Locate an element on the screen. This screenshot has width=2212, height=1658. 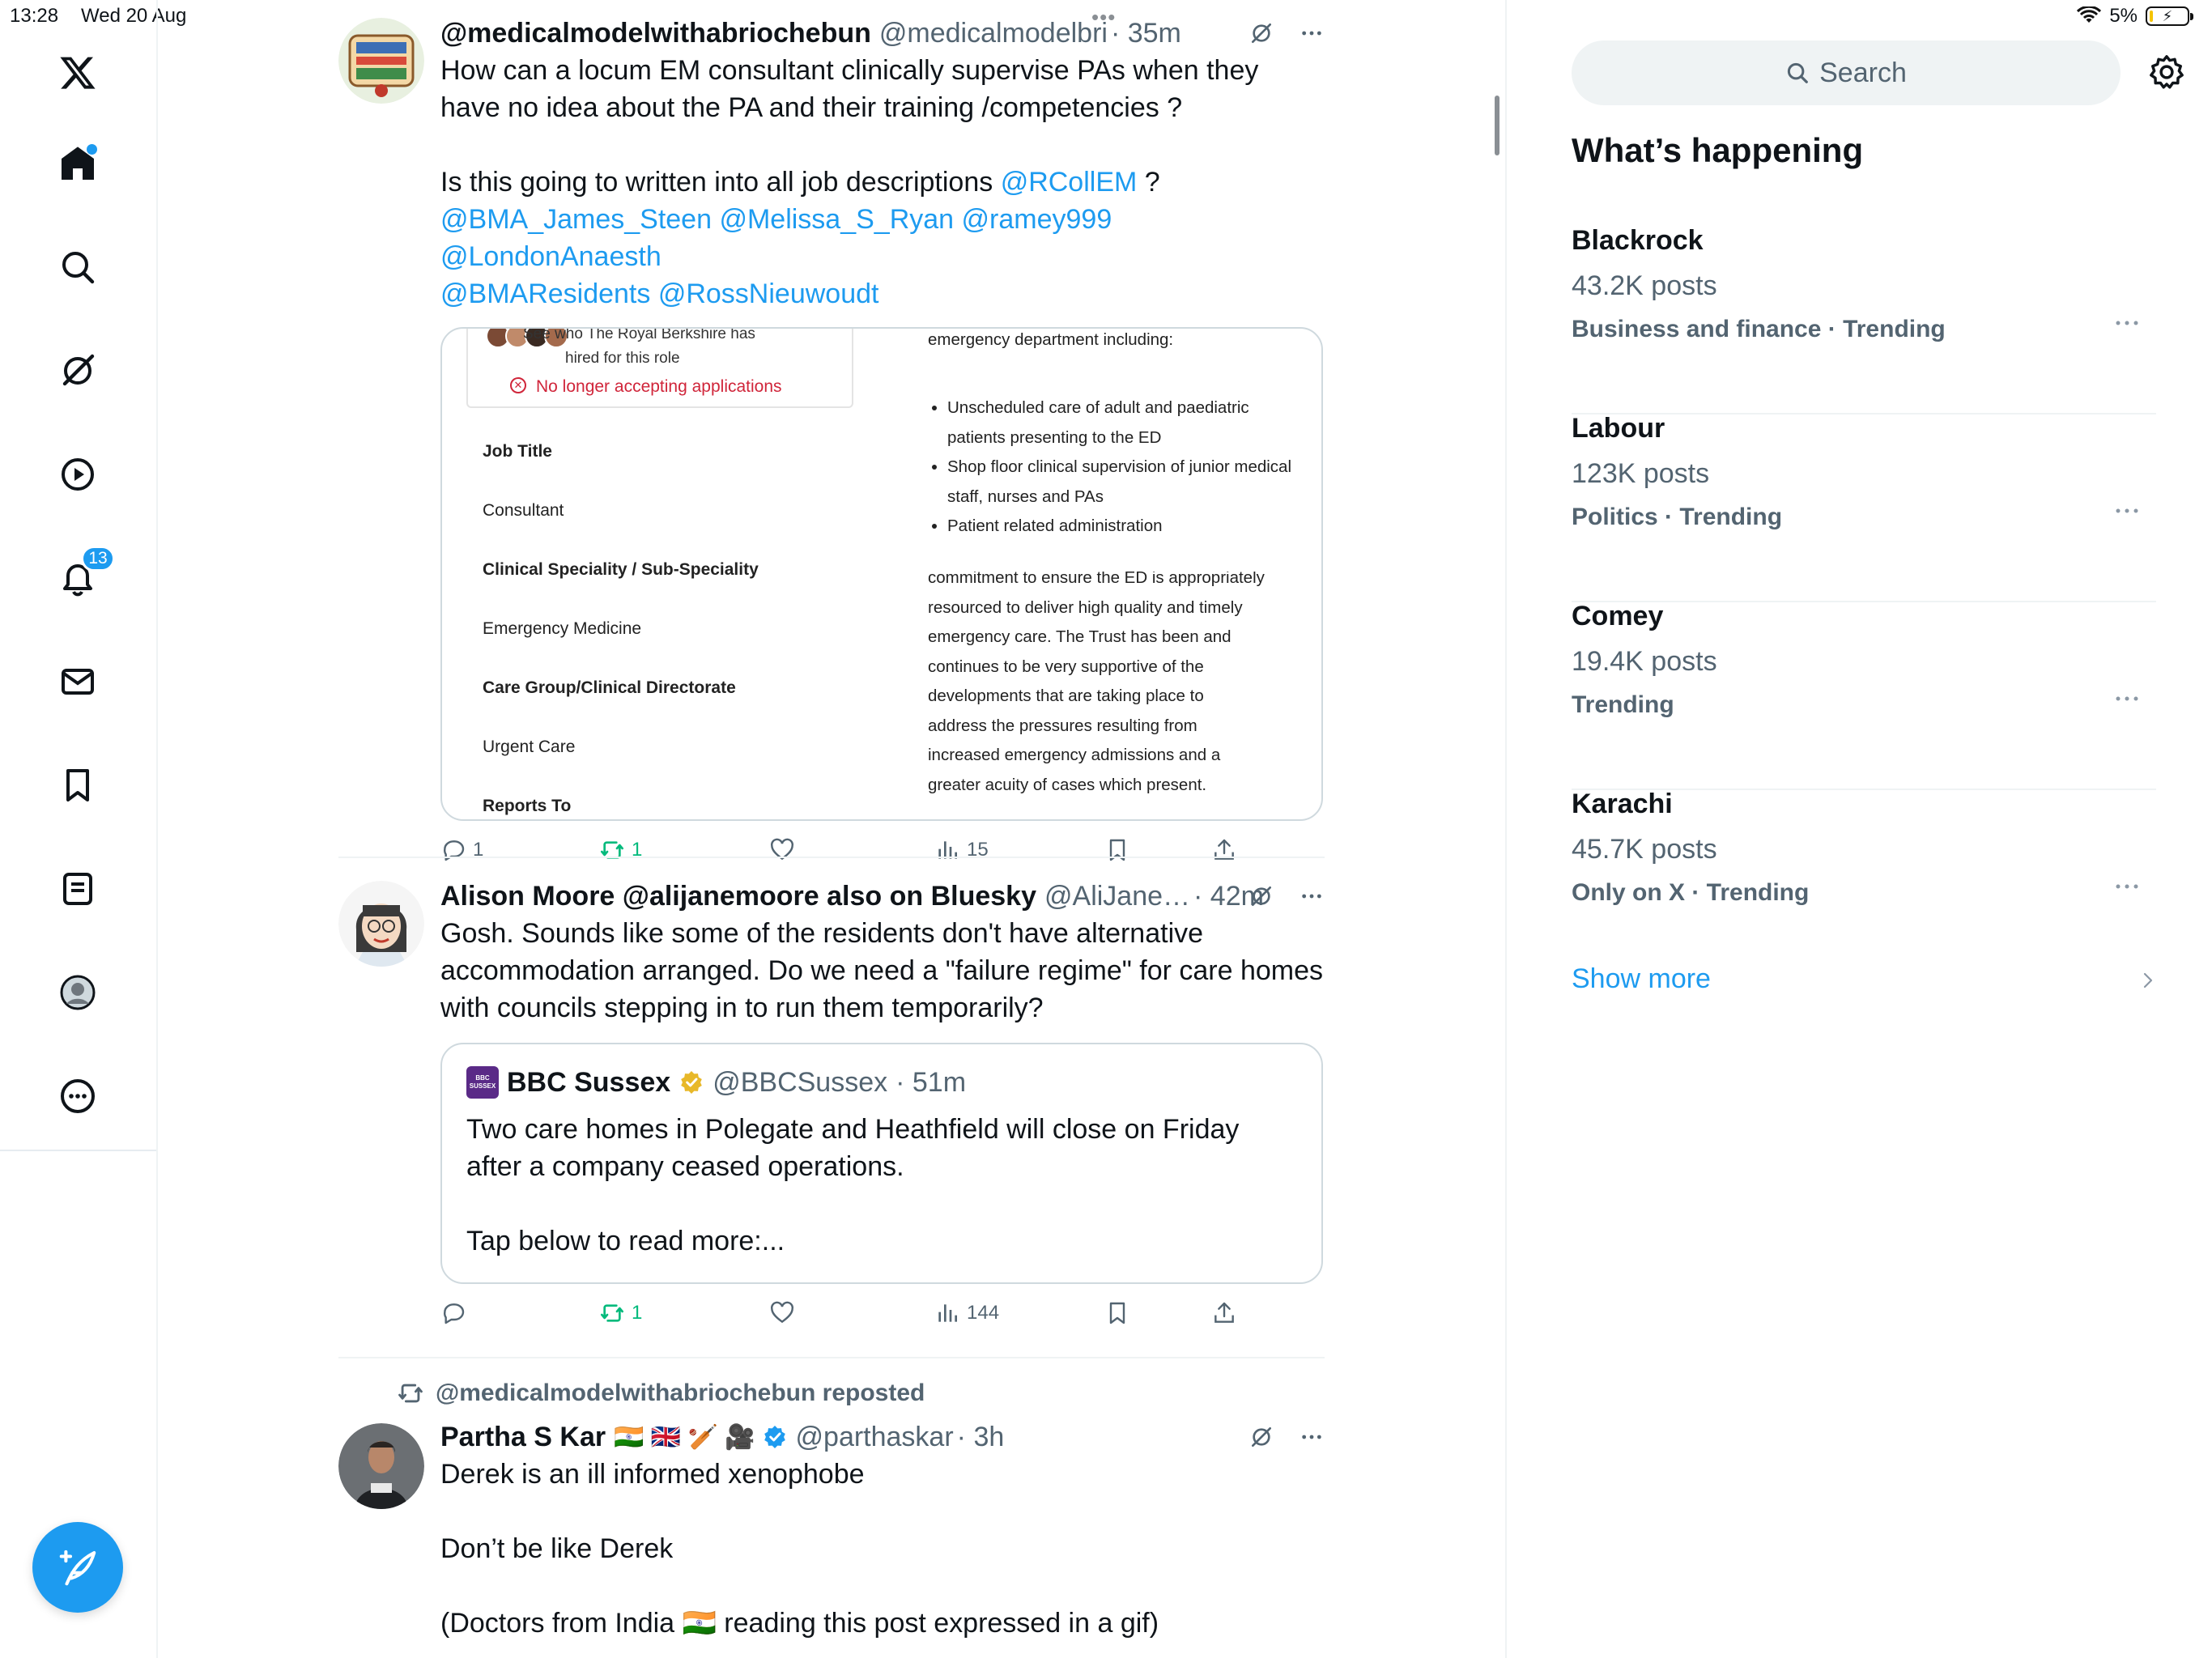
share-icon is located at coordinates (1224, 1312).